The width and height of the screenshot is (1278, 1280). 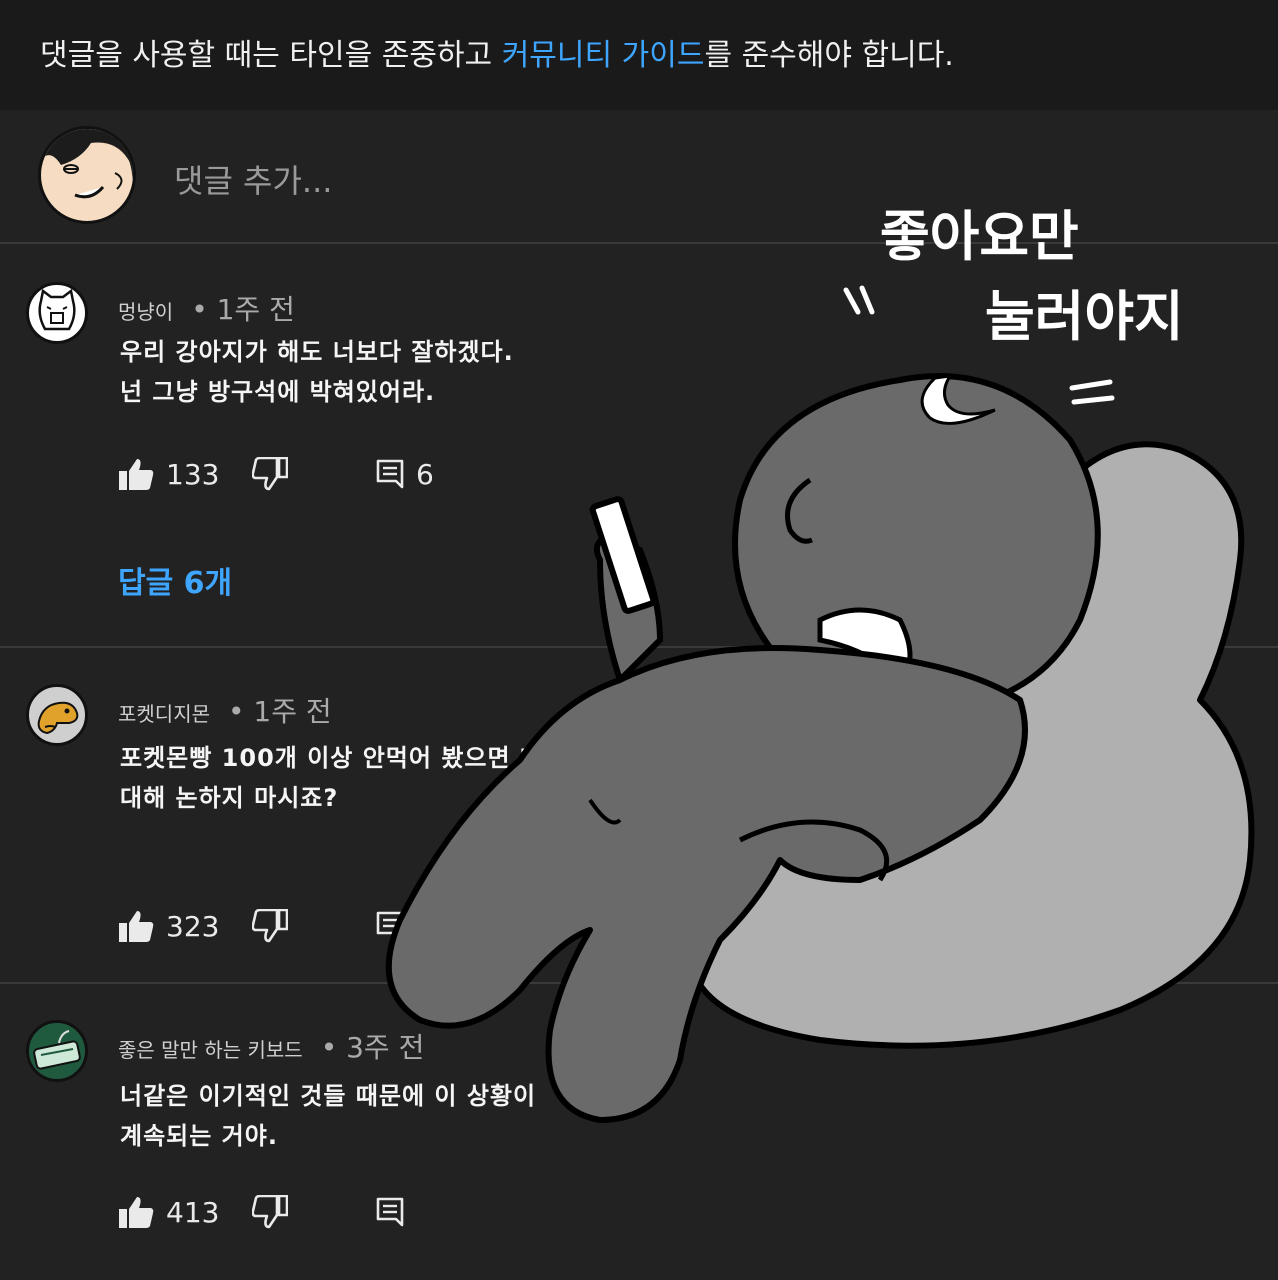 I want to click on cartoon-caption-line2: 눌러야지, so click(x=1084, y=316).